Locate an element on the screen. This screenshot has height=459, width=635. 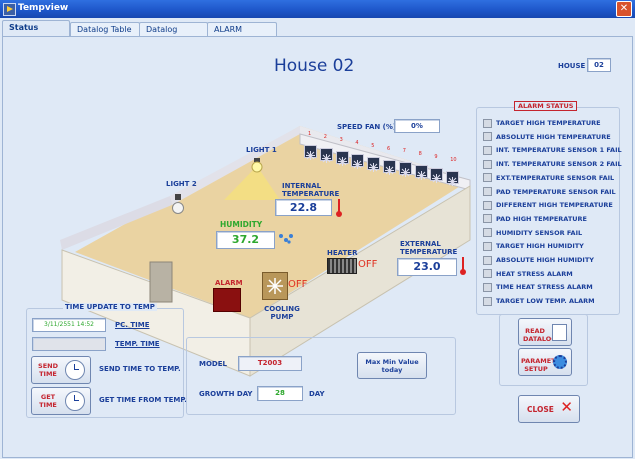
thermometer-icon is located at coordinates (339, 208).